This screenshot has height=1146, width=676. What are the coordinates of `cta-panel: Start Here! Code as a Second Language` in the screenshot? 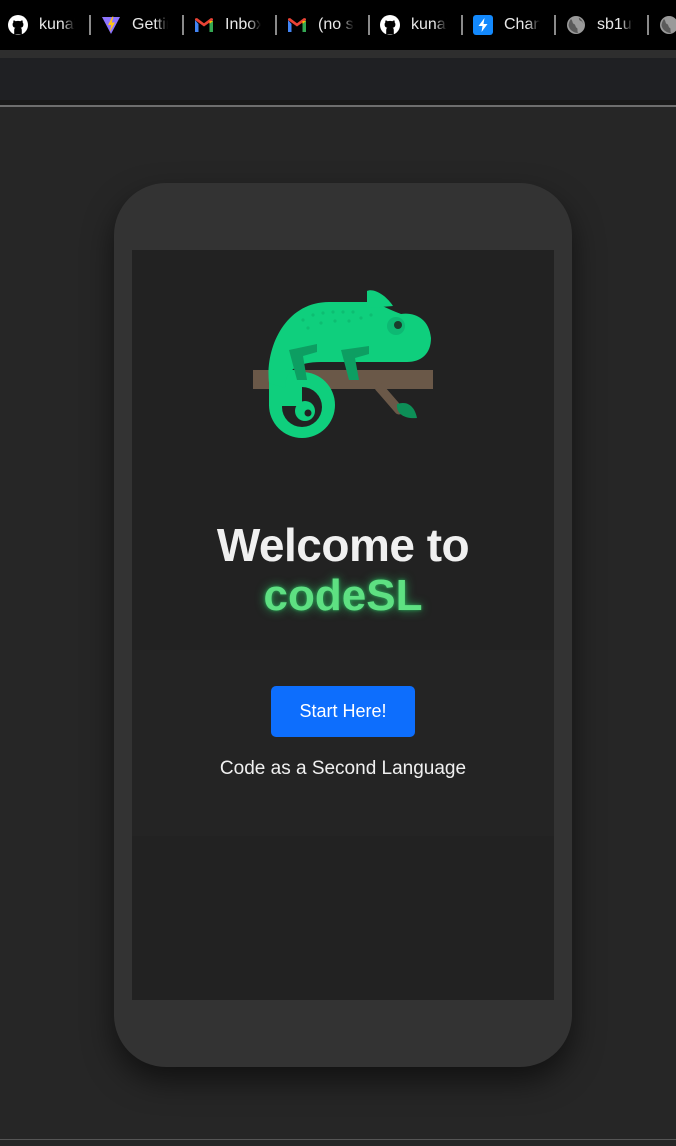 It's located at (343, 743).